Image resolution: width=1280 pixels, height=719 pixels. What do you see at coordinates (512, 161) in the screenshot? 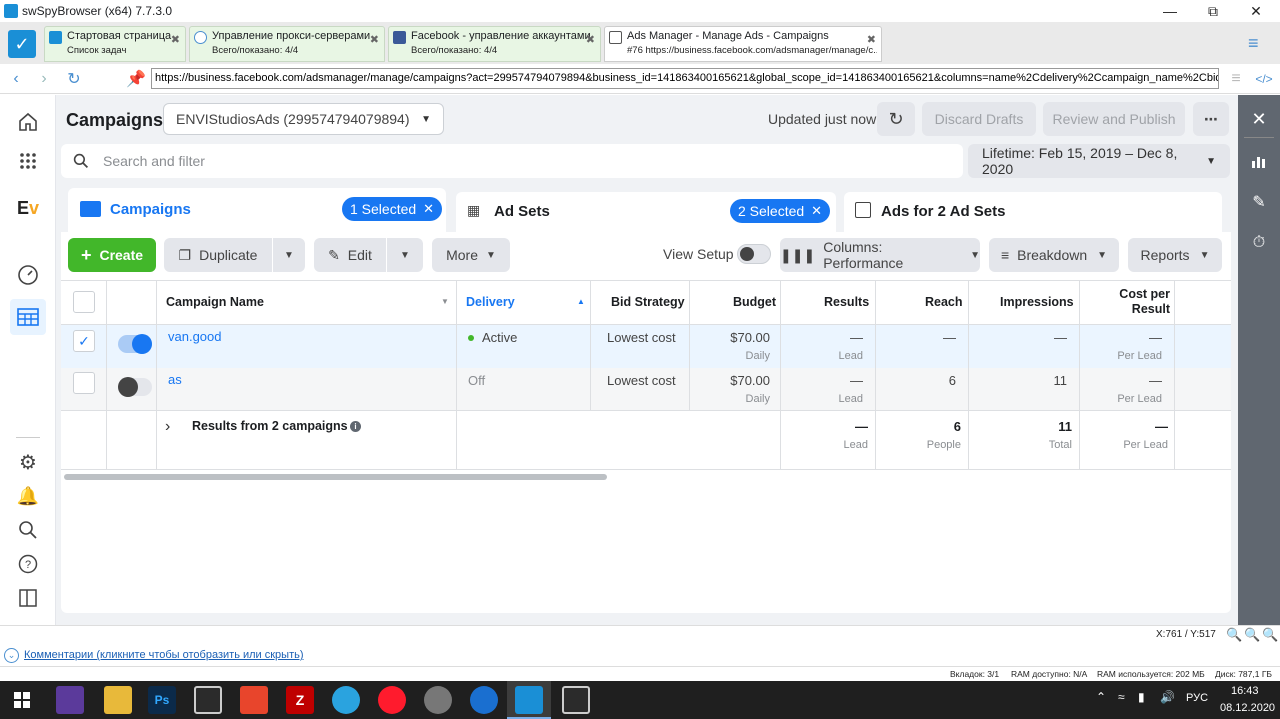
I see `search-filter-bar: Search and filter` at bounding box center [512, 161].